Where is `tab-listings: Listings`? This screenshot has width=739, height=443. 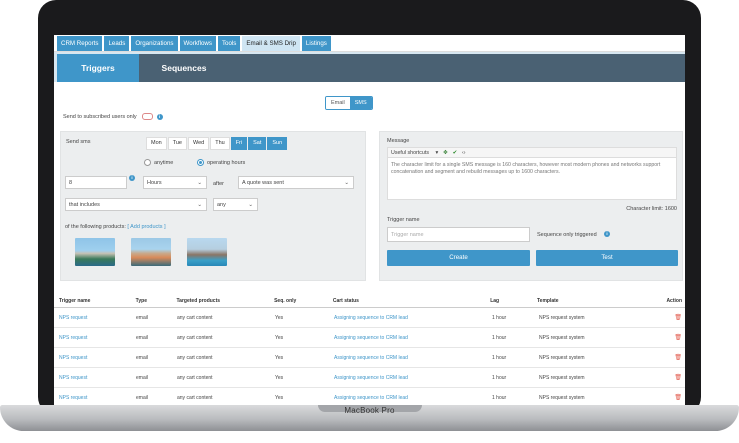 tab-listings: Listings is located at coordinates (316, 43).